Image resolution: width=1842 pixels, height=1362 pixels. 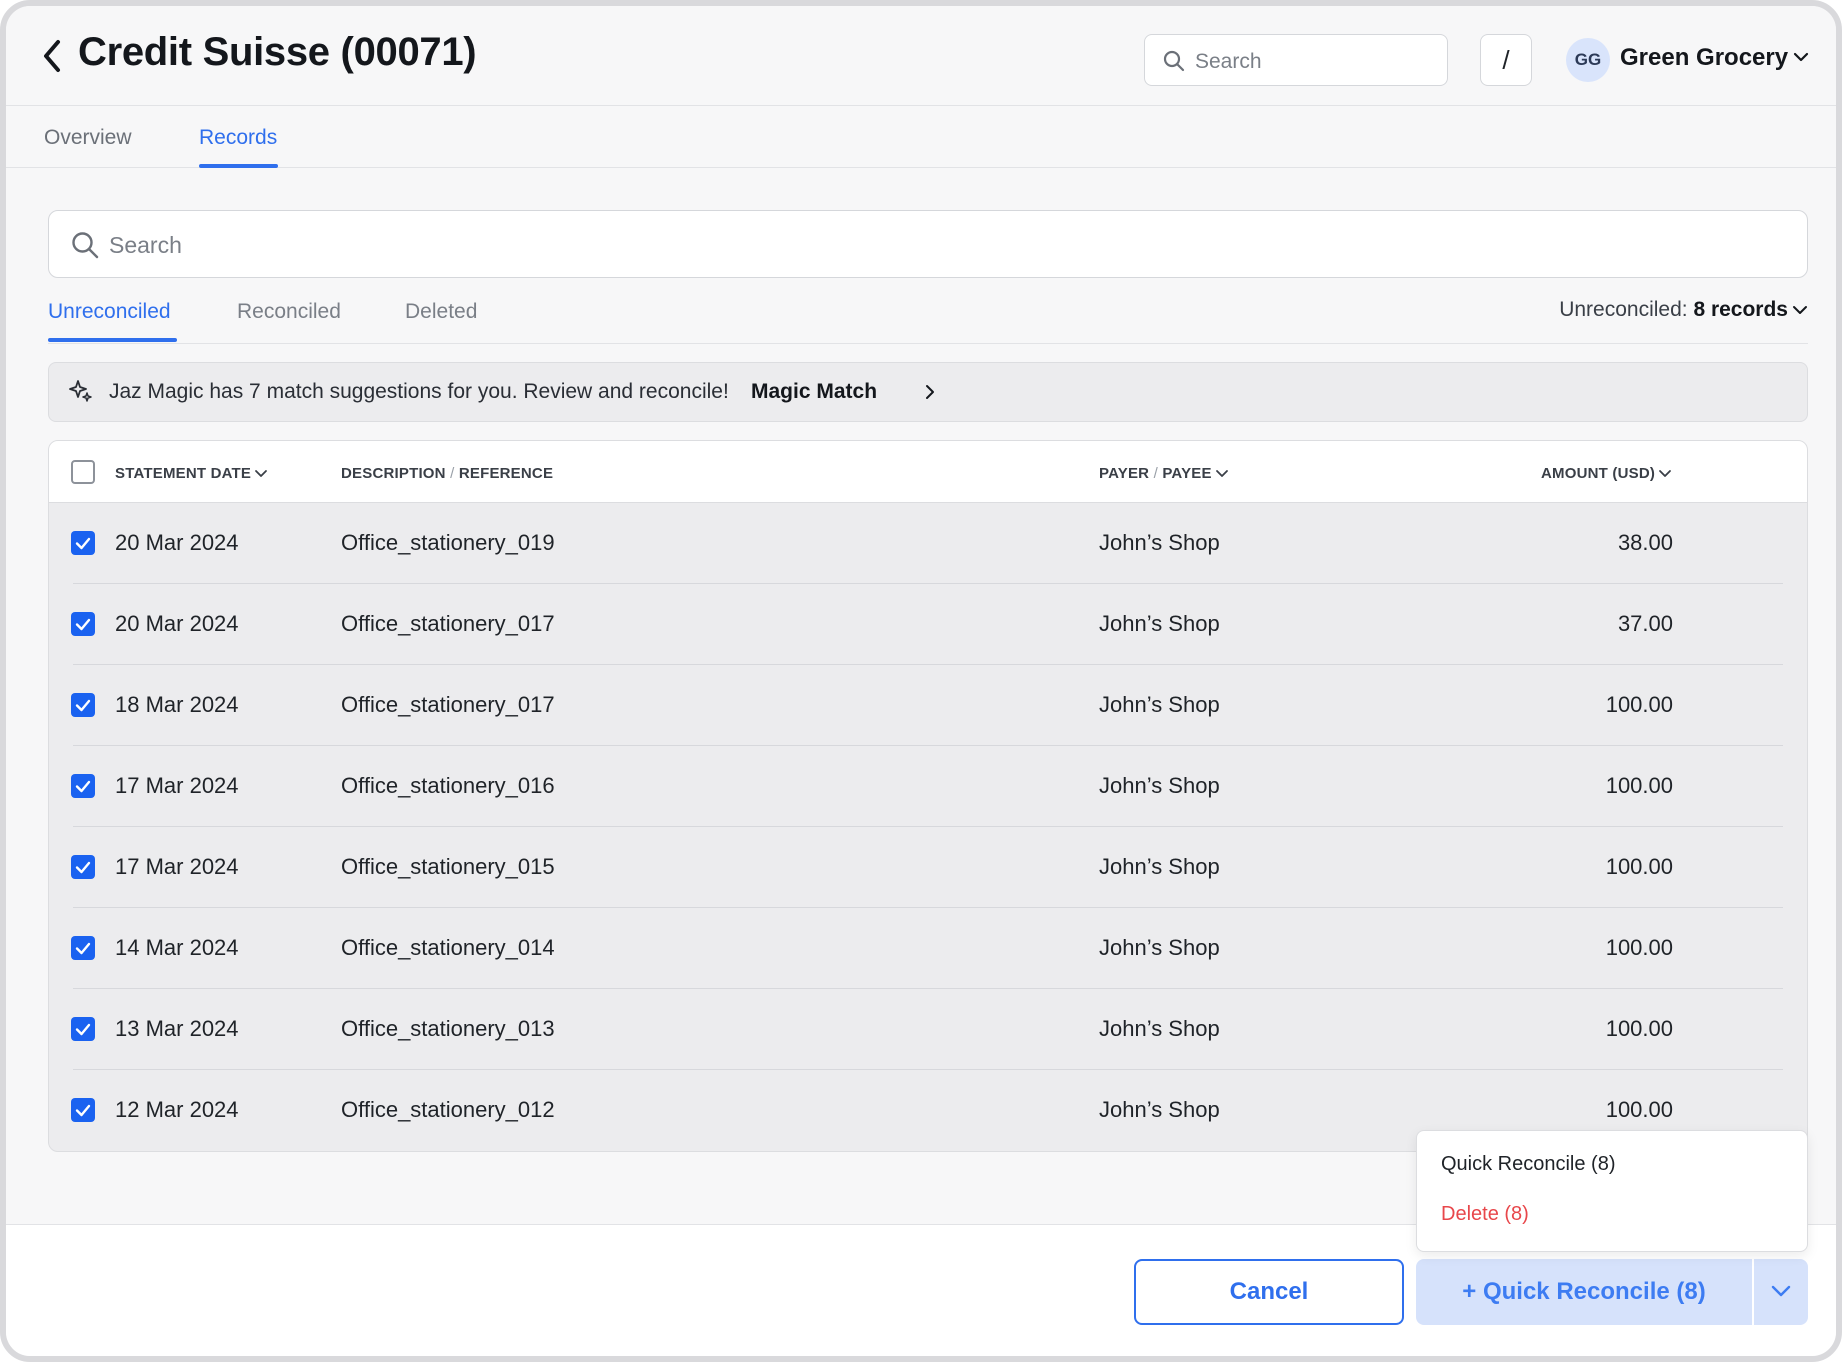 I want to click on records-search-placeholder: Search, so click(x=145, y=245).